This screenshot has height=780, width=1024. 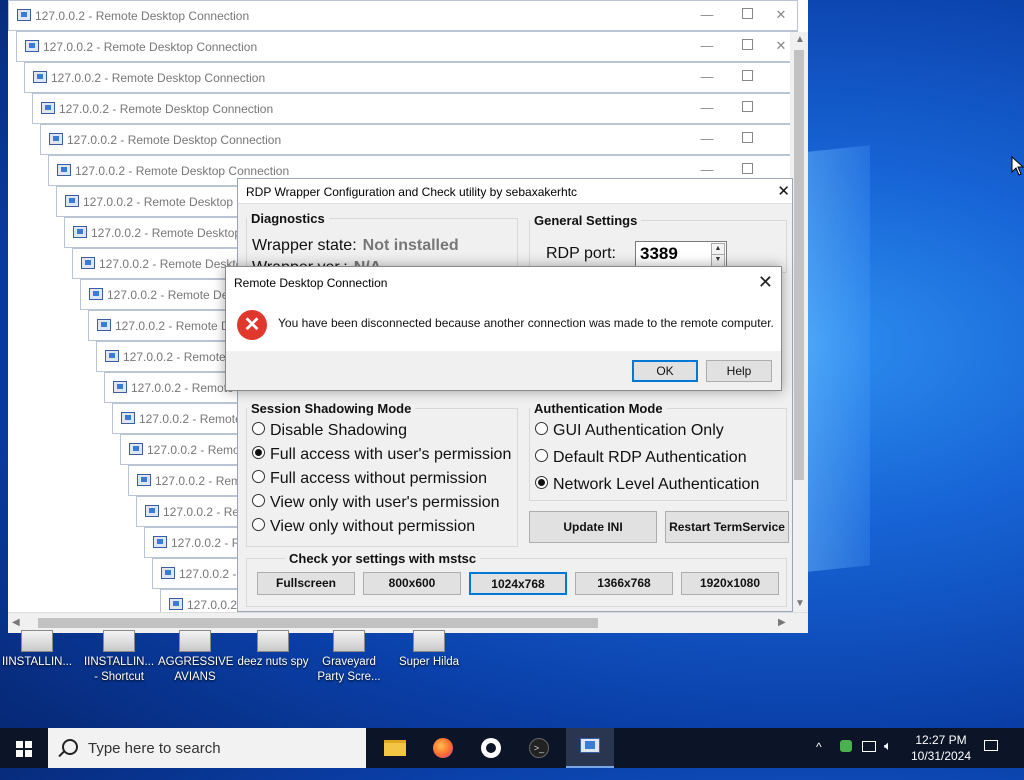 I want to click on desktop-icon: deez nuts spy, so click(x=273, y=650).